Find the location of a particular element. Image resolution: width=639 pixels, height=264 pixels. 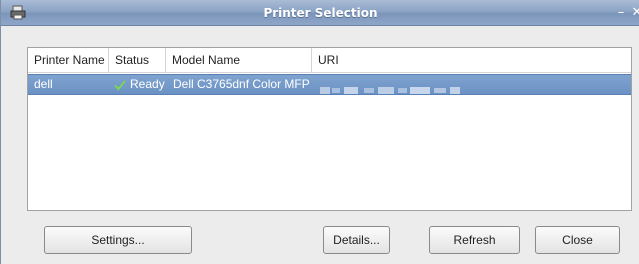

column-header-model-name: Model Name is located at coordinates (239, 60).